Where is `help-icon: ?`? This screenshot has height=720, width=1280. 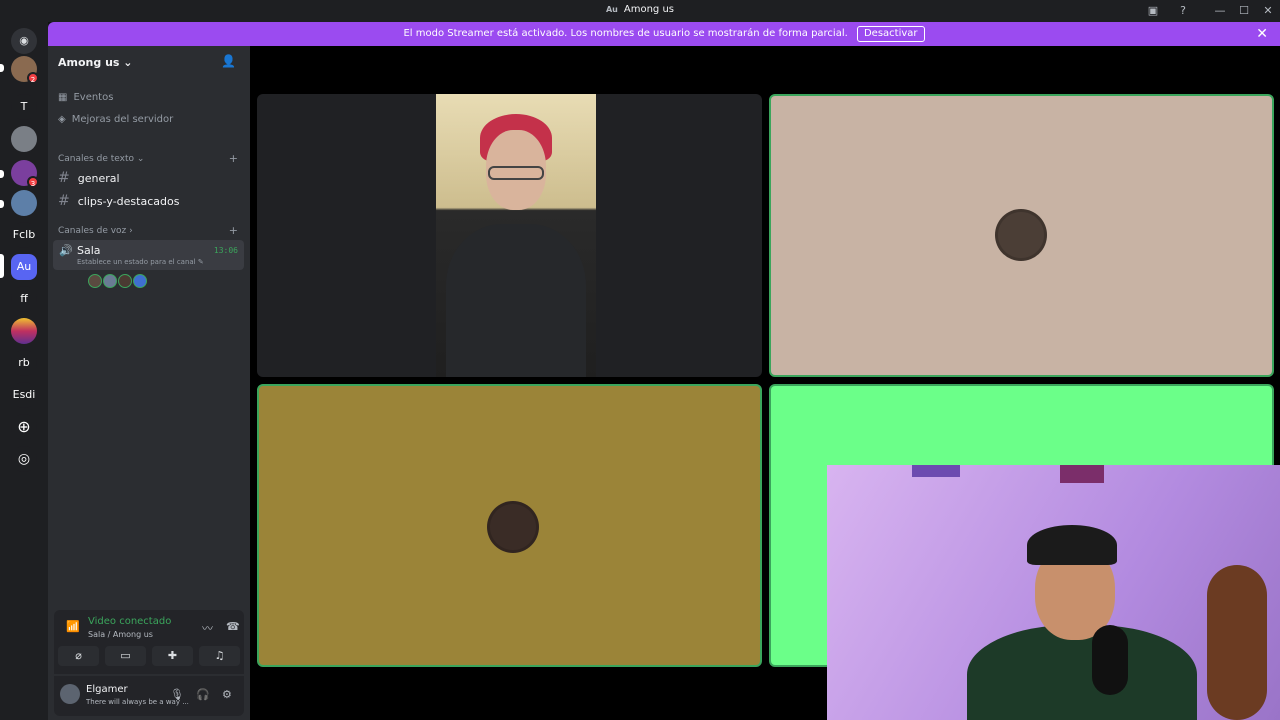 help-icon: ? is located at coordinates (1183, 11).